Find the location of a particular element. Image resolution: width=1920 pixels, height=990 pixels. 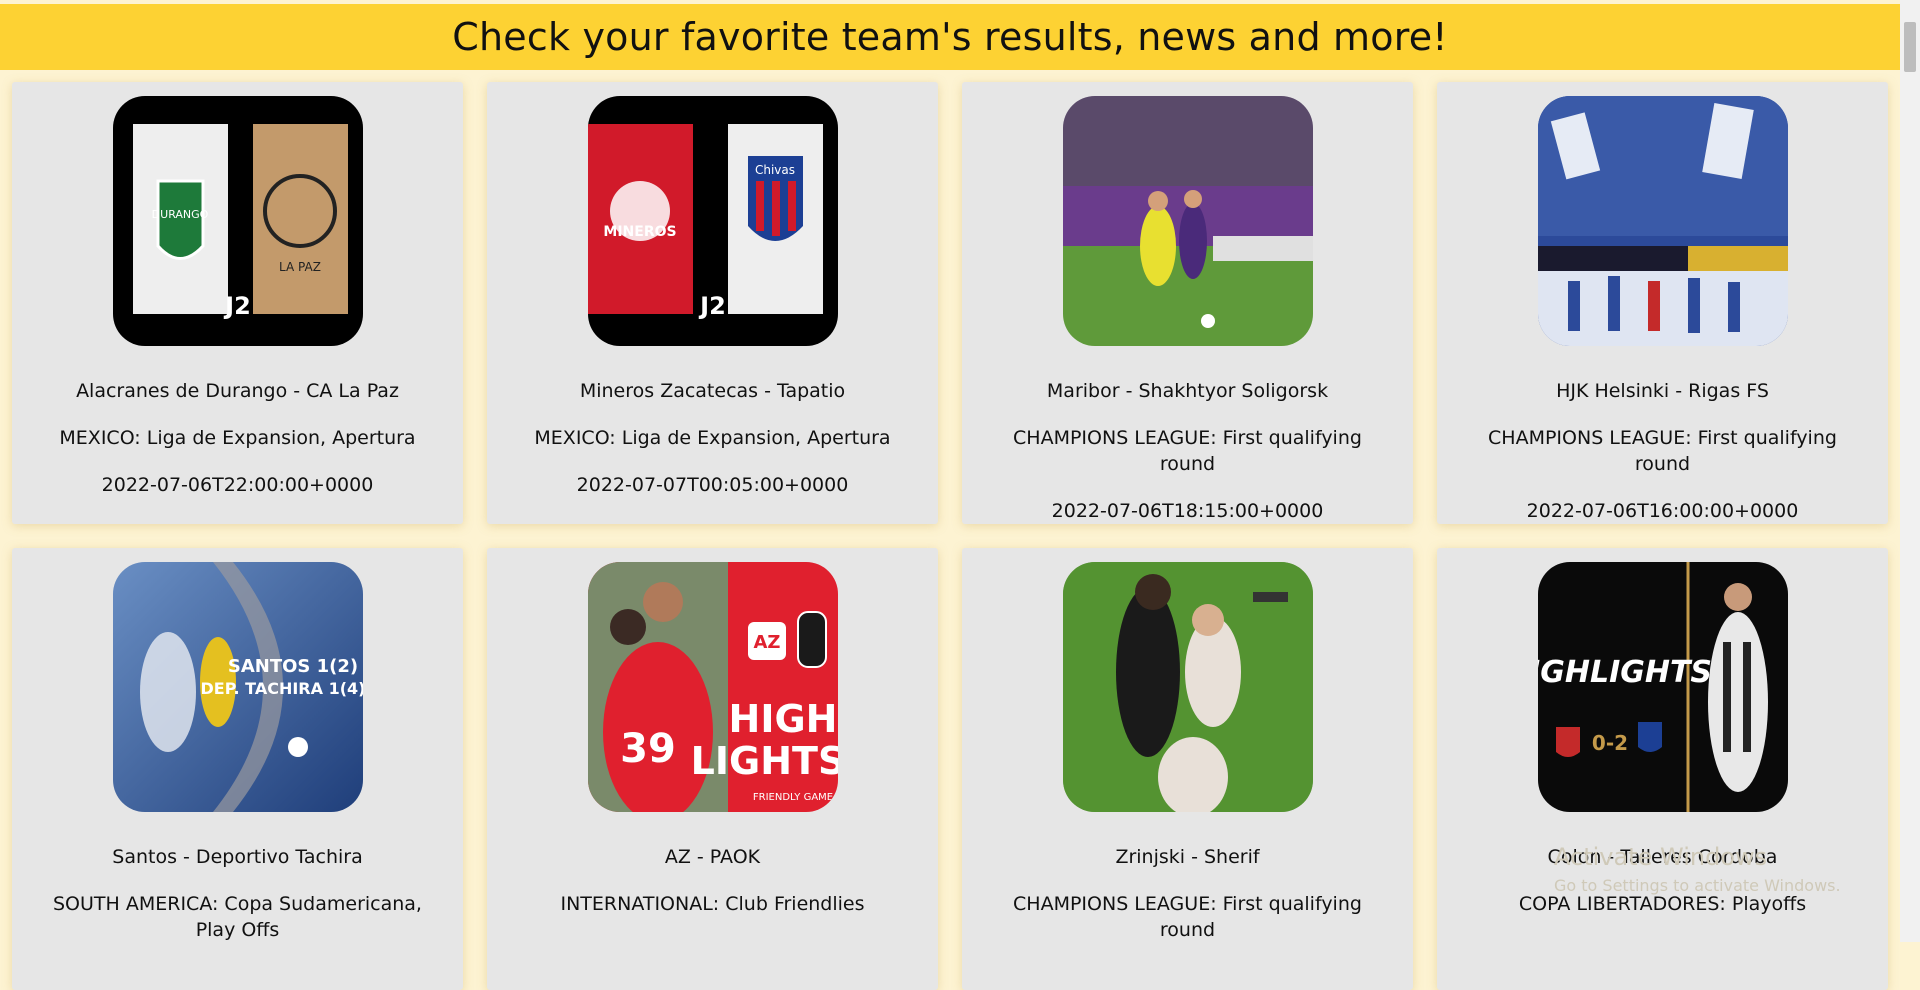

match-thumbnail: SANTOS 1(2) DEP. TACHIRA 1(4) is located at coordinates (237, 687).